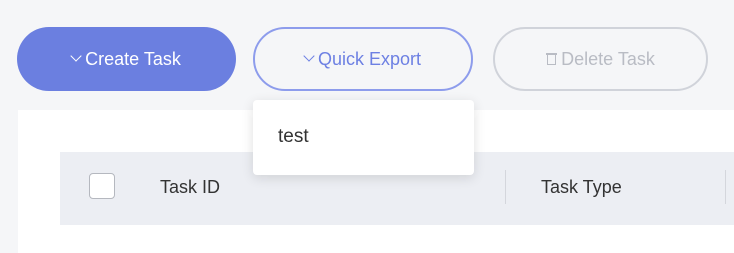  What do you see at coordinates (190, 187) in the screenshot?
I see `column-header-task-id: Task ID` at bounding box center [190, 187].